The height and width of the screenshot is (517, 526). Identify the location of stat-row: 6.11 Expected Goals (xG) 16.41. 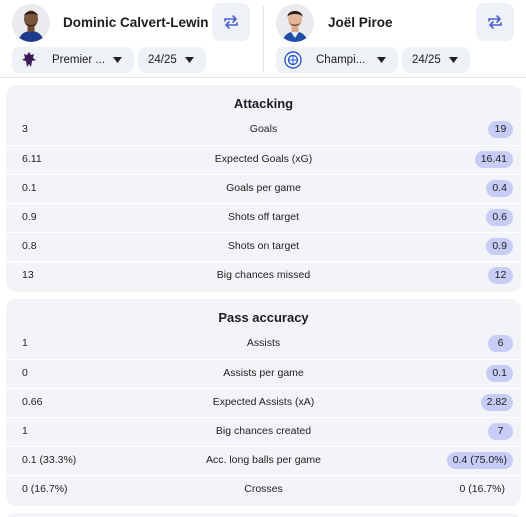
(263, 159).